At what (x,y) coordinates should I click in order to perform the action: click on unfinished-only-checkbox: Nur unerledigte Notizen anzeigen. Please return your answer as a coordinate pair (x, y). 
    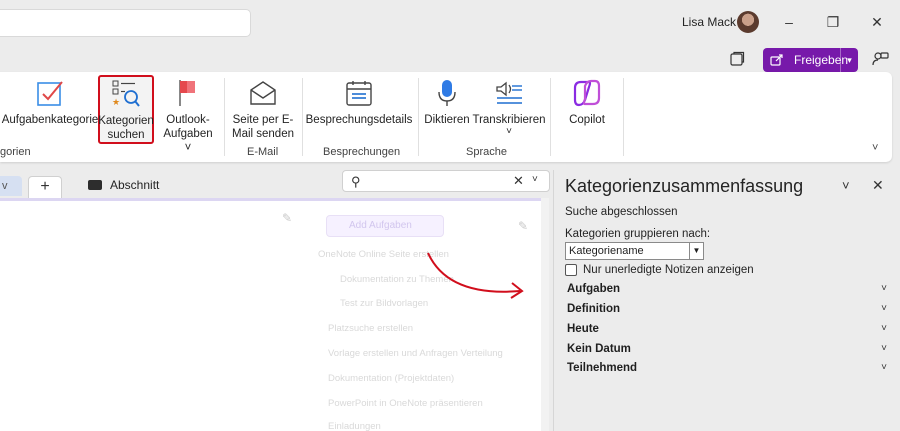
    Looking at the image, I should click on (659, 270).